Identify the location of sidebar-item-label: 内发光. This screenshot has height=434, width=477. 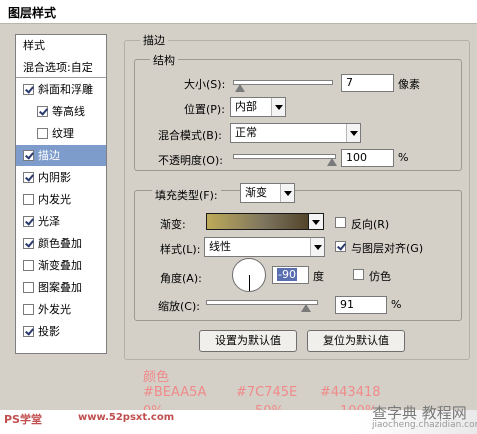
(54, 199).